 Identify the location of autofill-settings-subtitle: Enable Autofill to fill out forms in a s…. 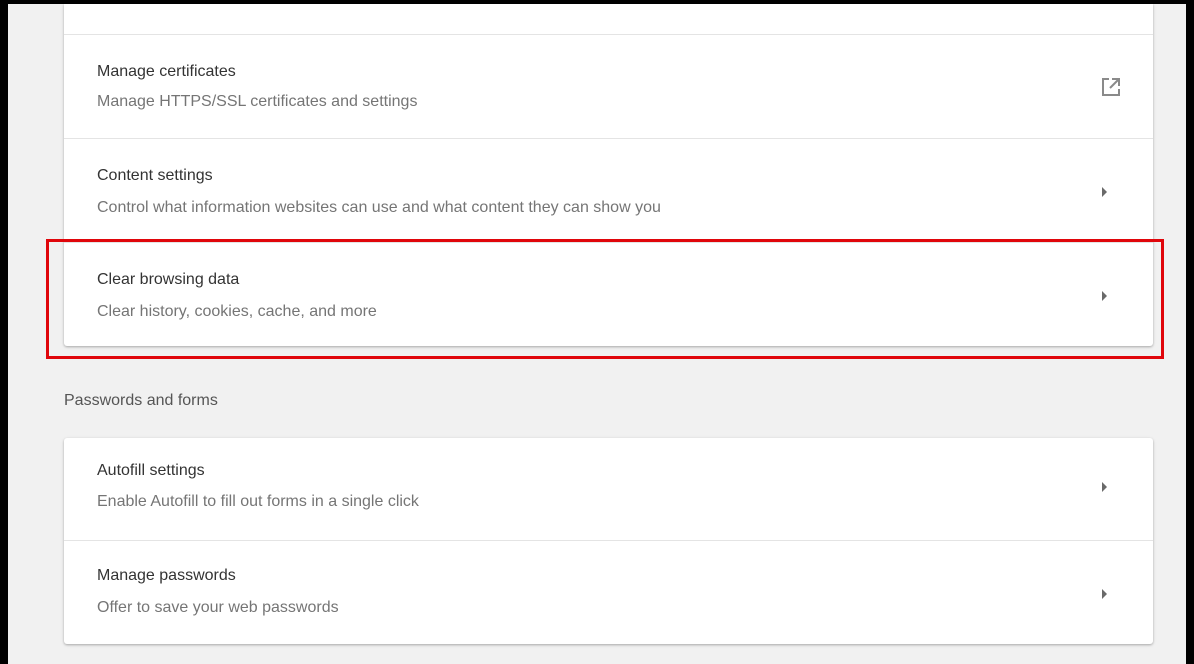
(258, 501).